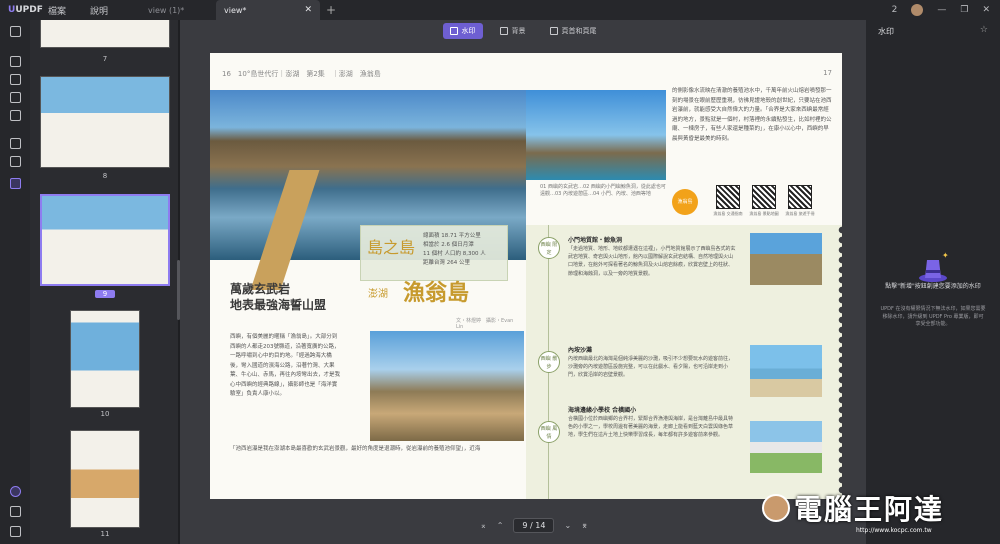 The image size is (1000, 544). Describe the element at coordinates (933, 286) in the screenshot. I see `empty-state-title: 點擊"新增"按鈕創建您要添加的水印` at that location.